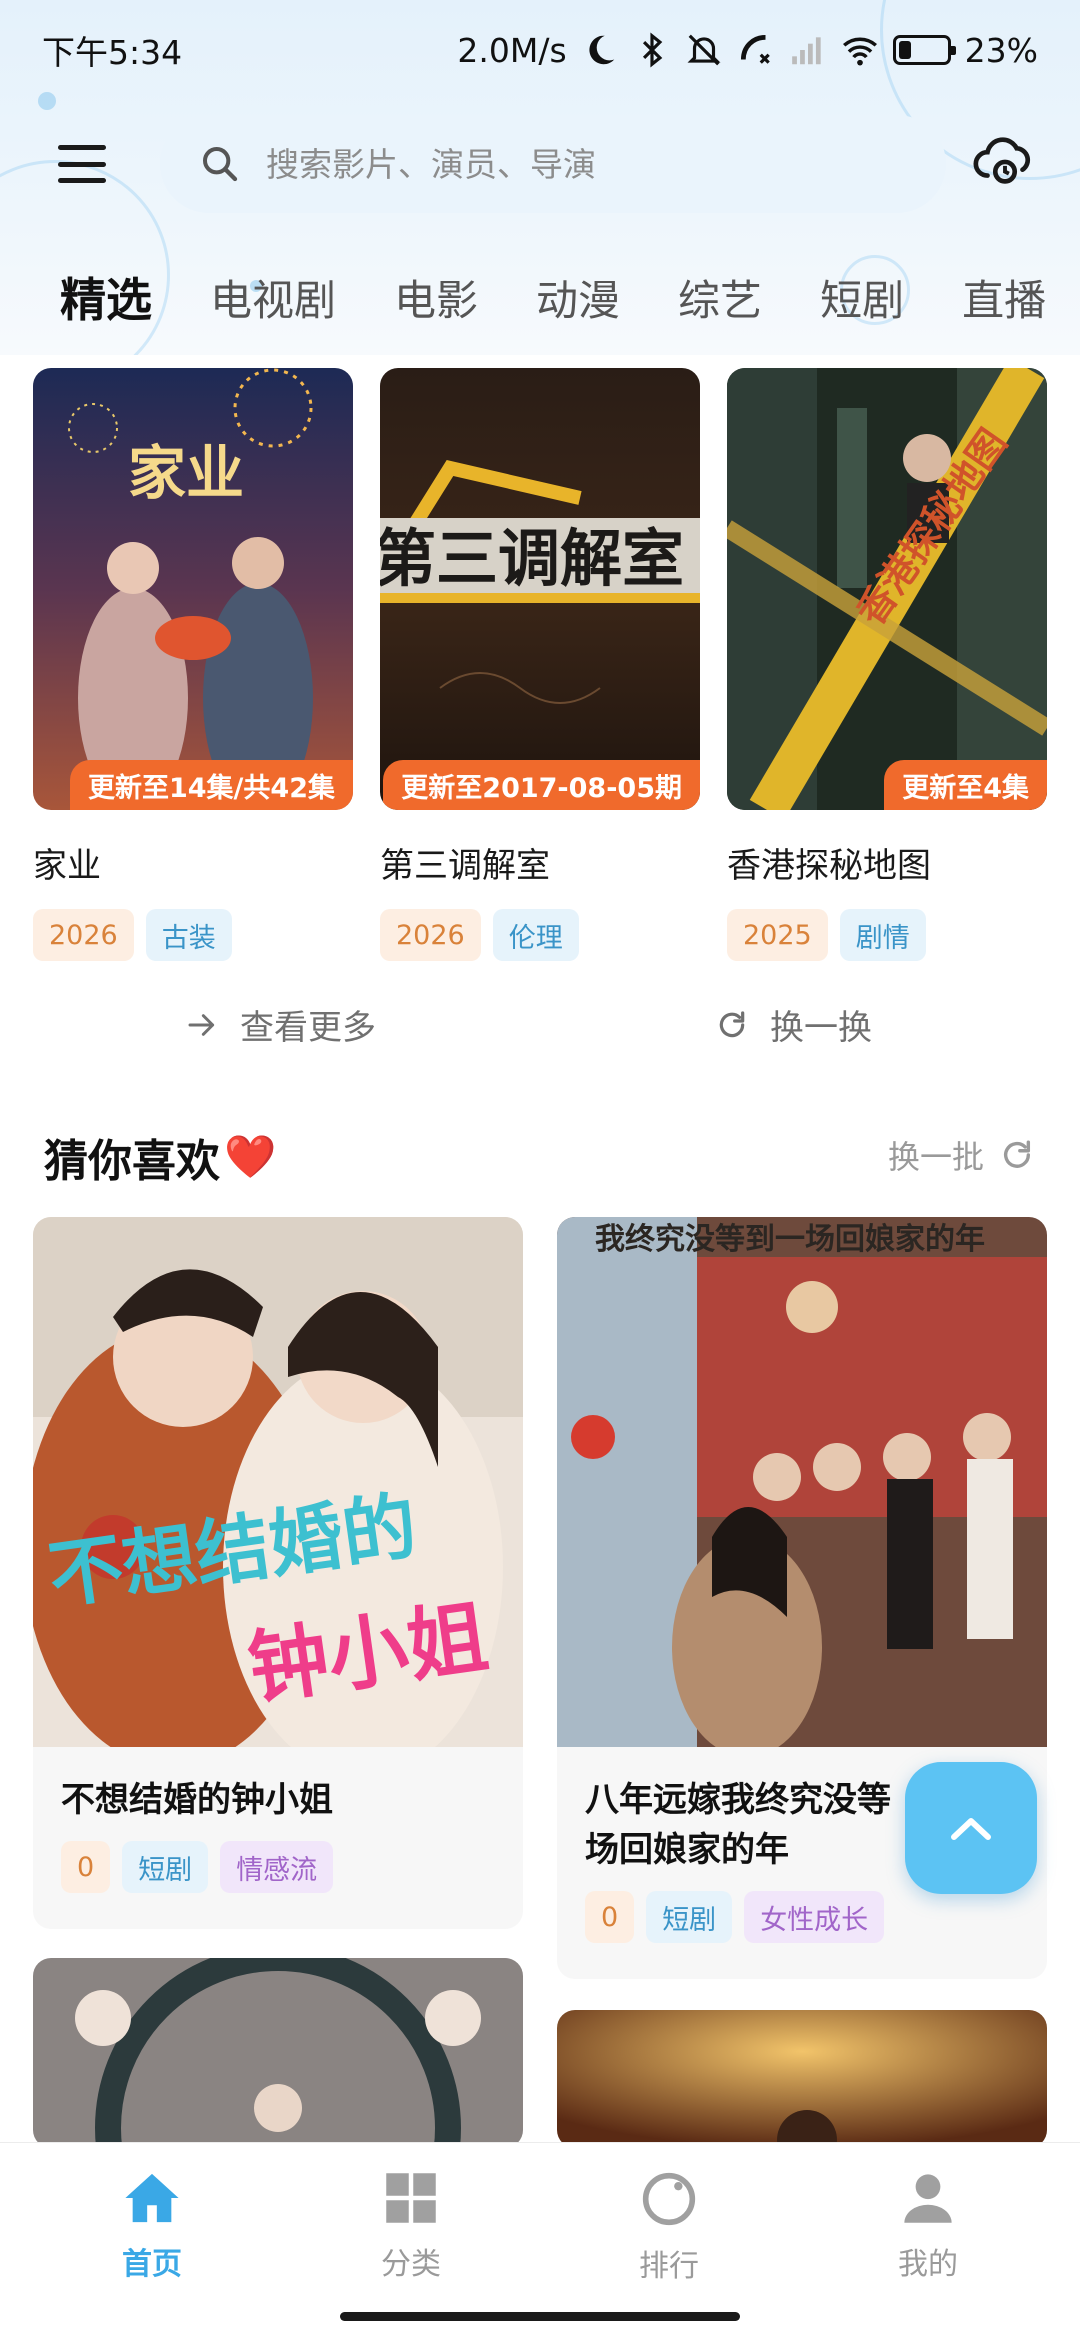  What do you see at coordinates (541, 785) in the screenshot?
I see `update-badge: 更新至2017-08-05期` at bounding box center [541, 785].